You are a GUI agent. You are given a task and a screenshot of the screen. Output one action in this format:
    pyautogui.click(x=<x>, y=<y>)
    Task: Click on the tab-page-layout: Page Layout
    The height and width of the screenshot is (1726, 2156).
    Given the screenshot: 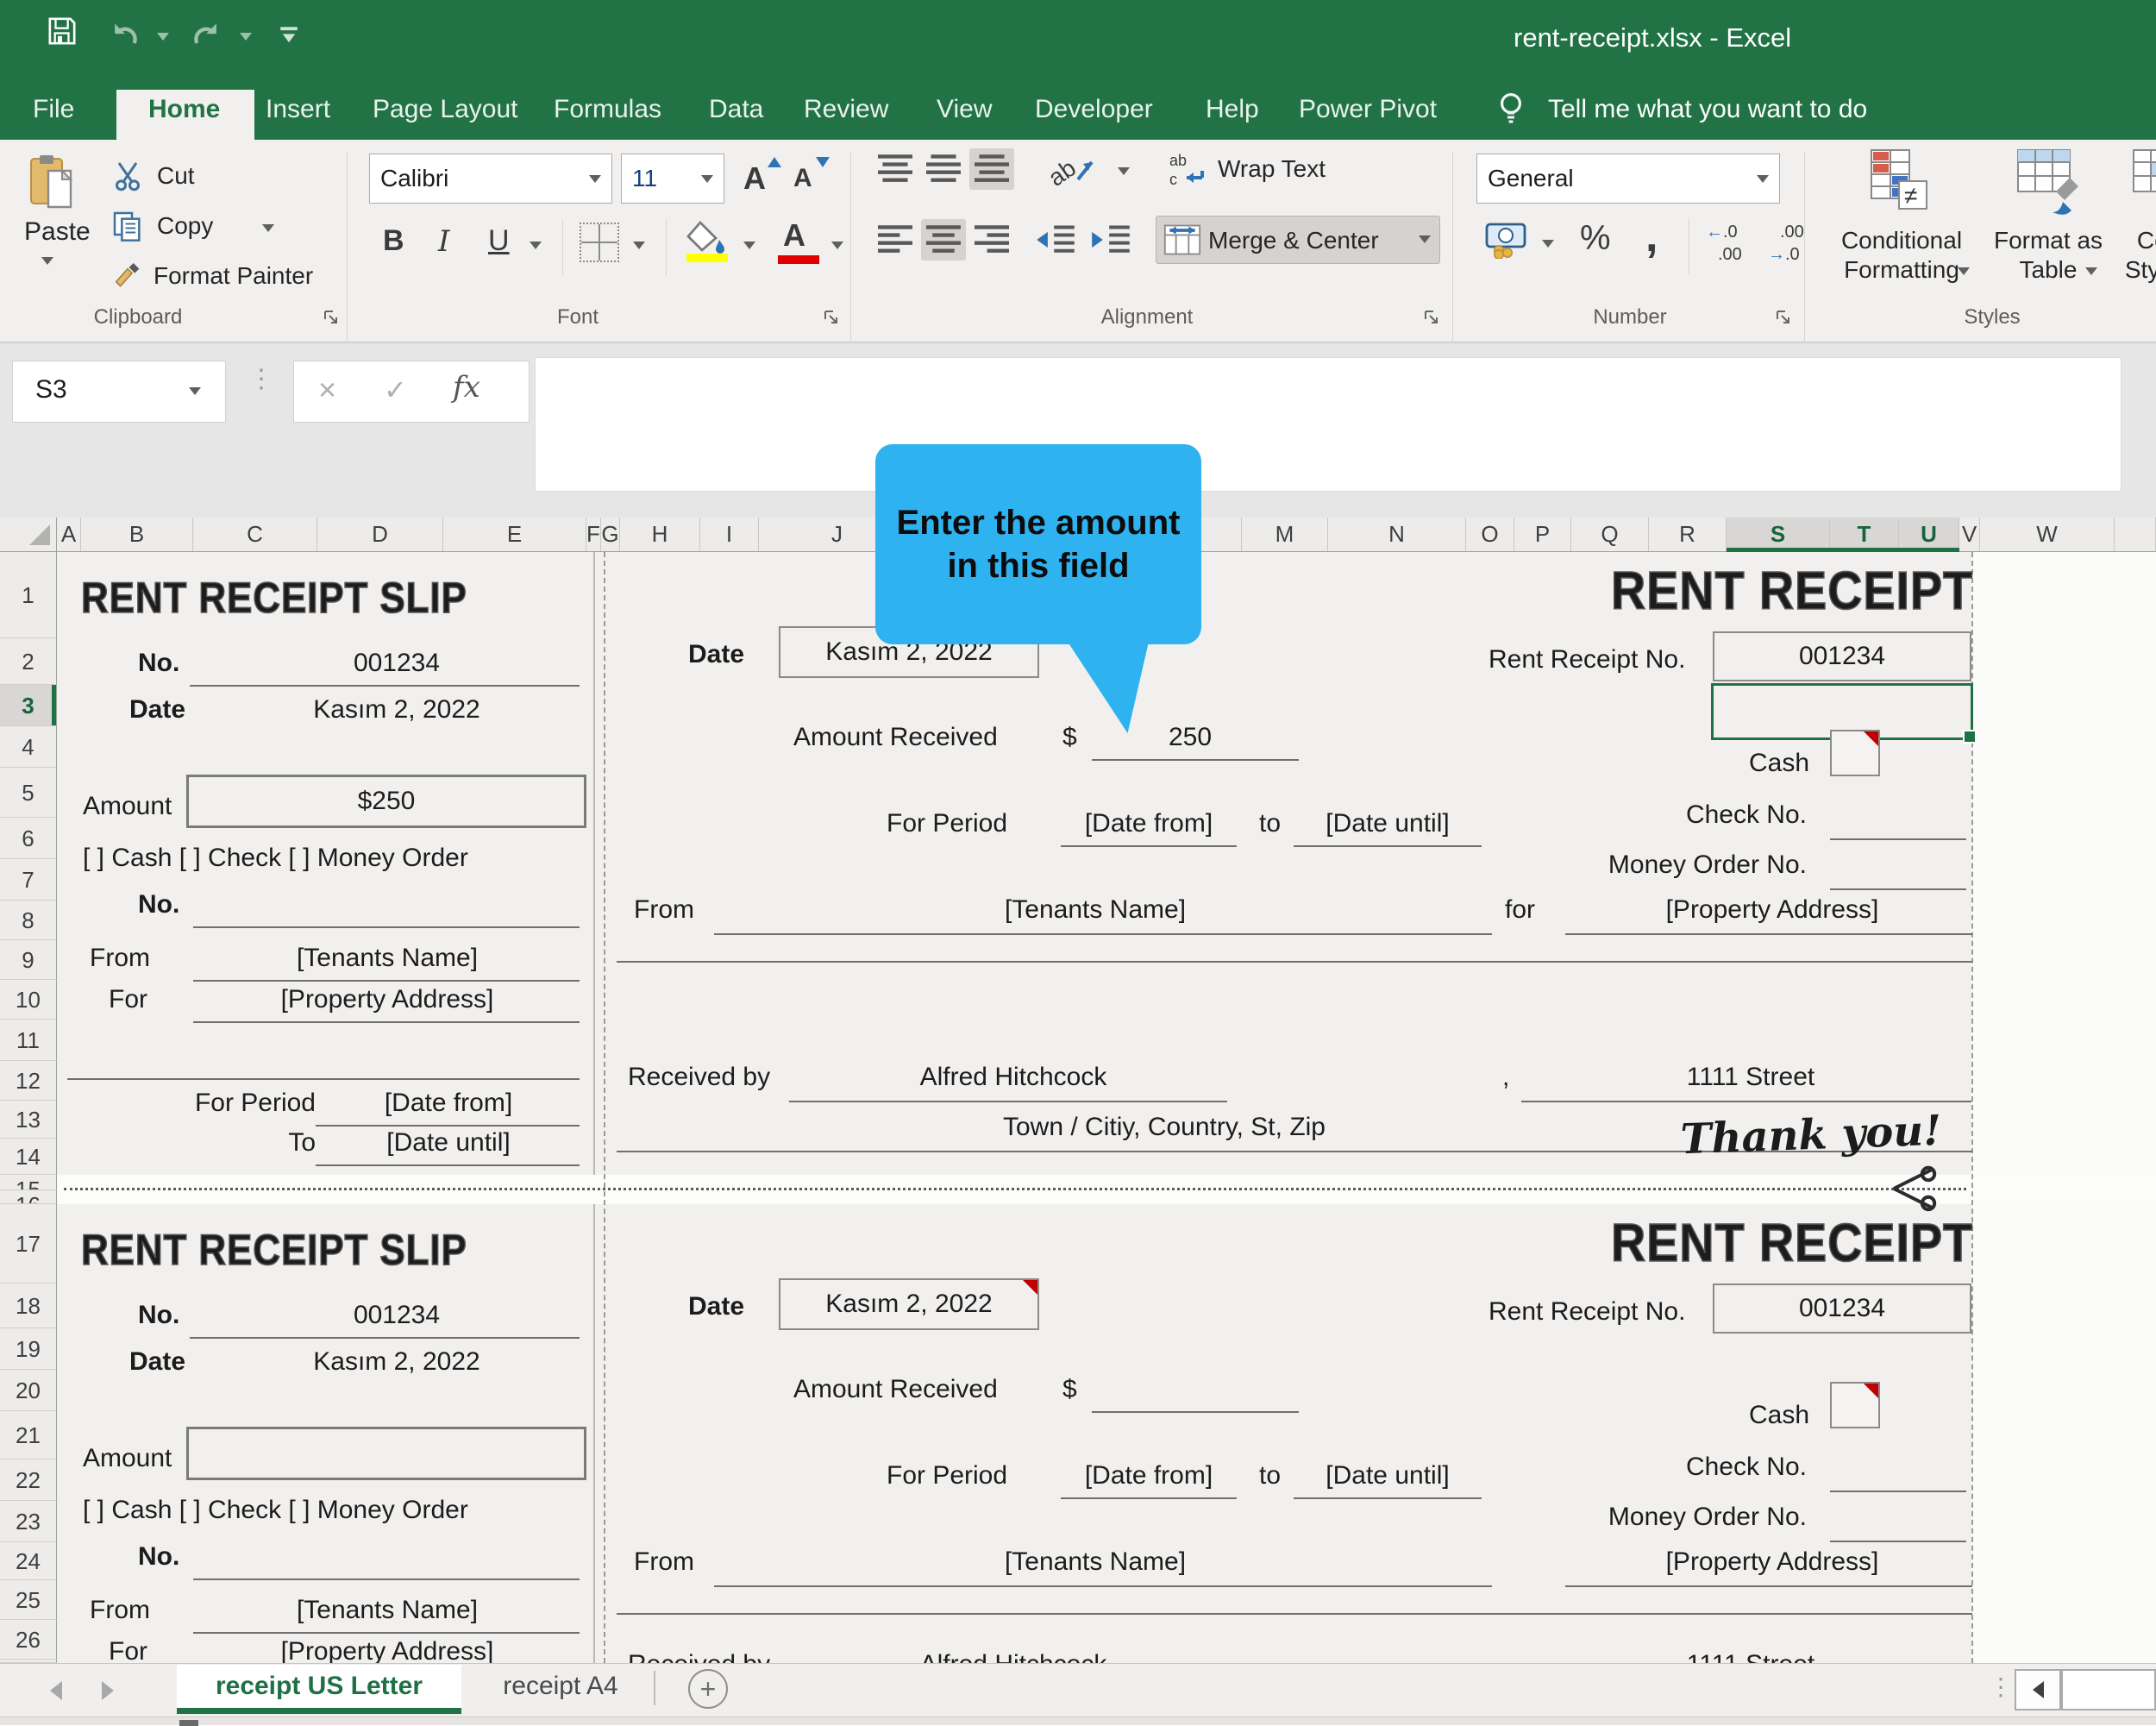 What is the action you would take?
    pyautogui.click(x=445, y=110)
    